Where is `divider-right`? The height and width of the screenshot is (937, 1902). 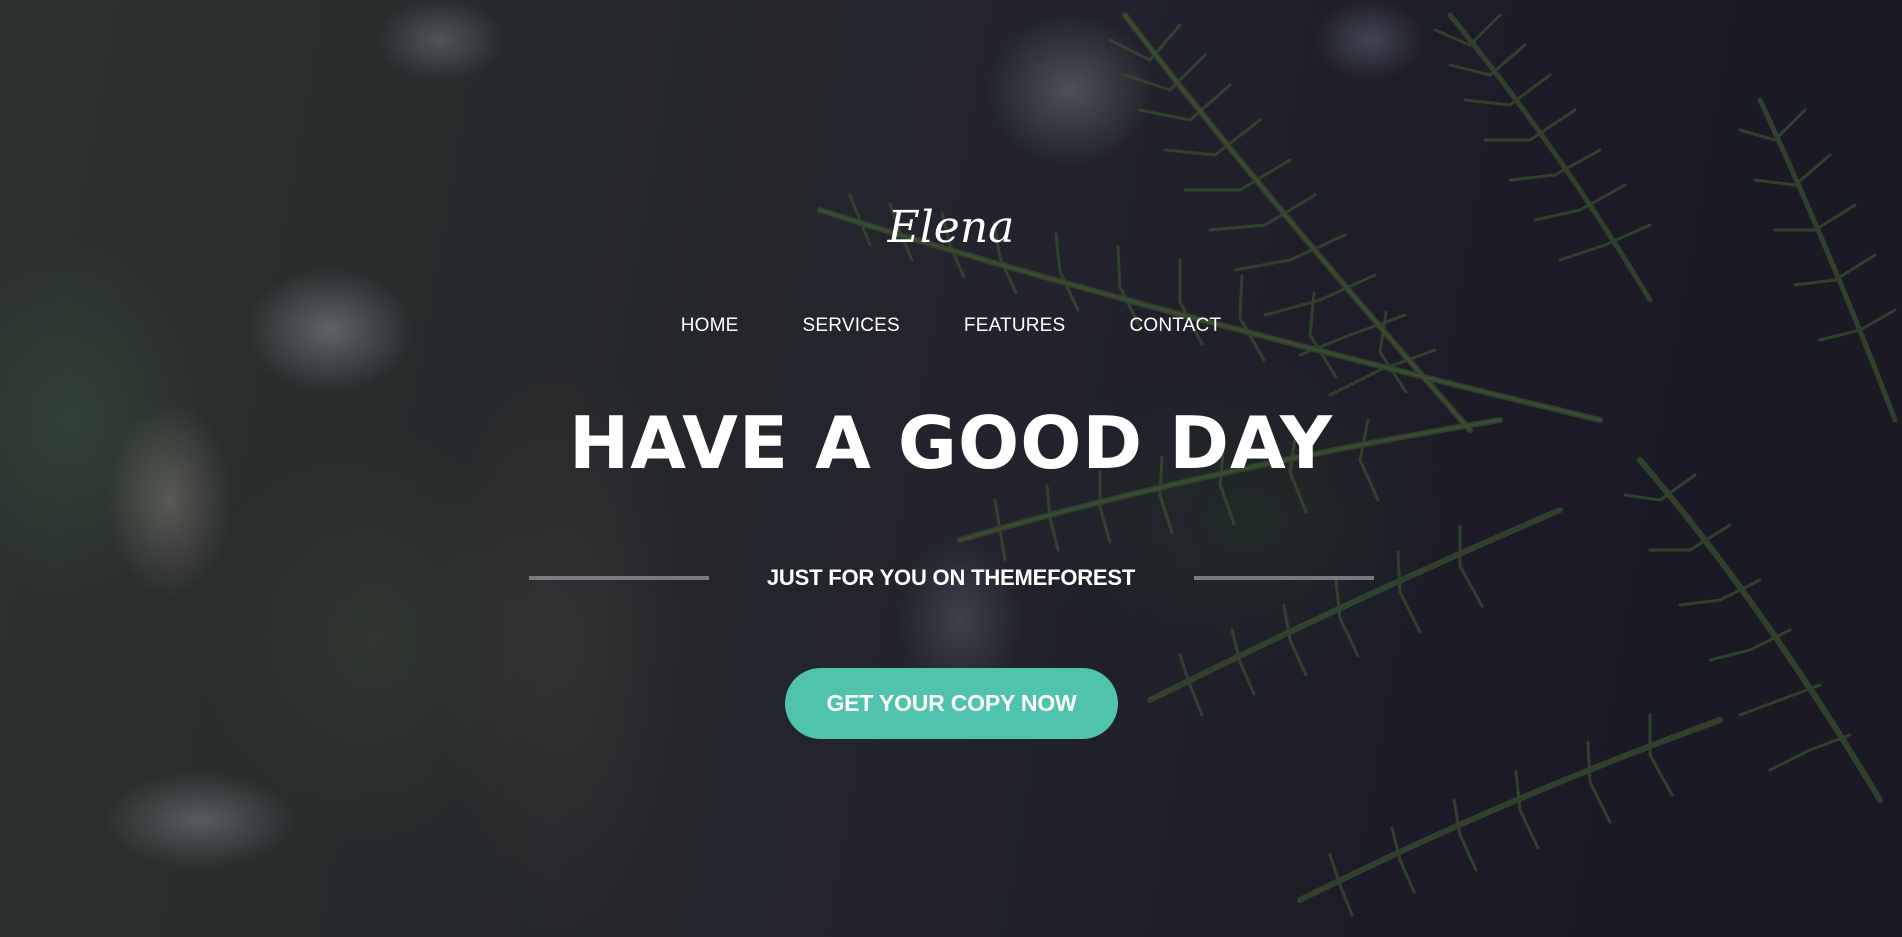
divider-right is located at coordinates (1284, 578).